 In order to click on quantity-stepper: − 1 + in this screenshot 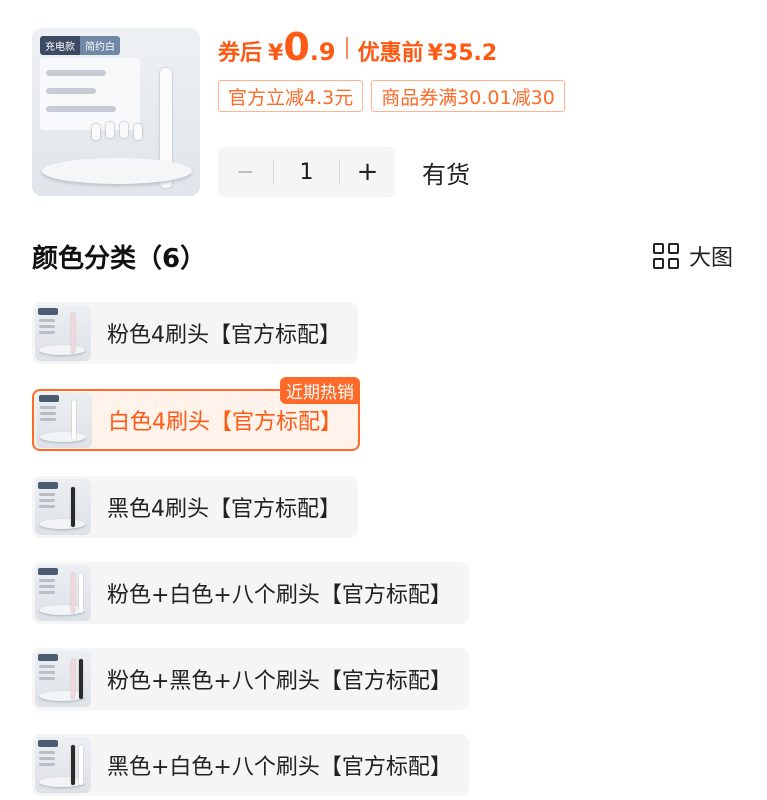, I will do `click(306, 172)`.